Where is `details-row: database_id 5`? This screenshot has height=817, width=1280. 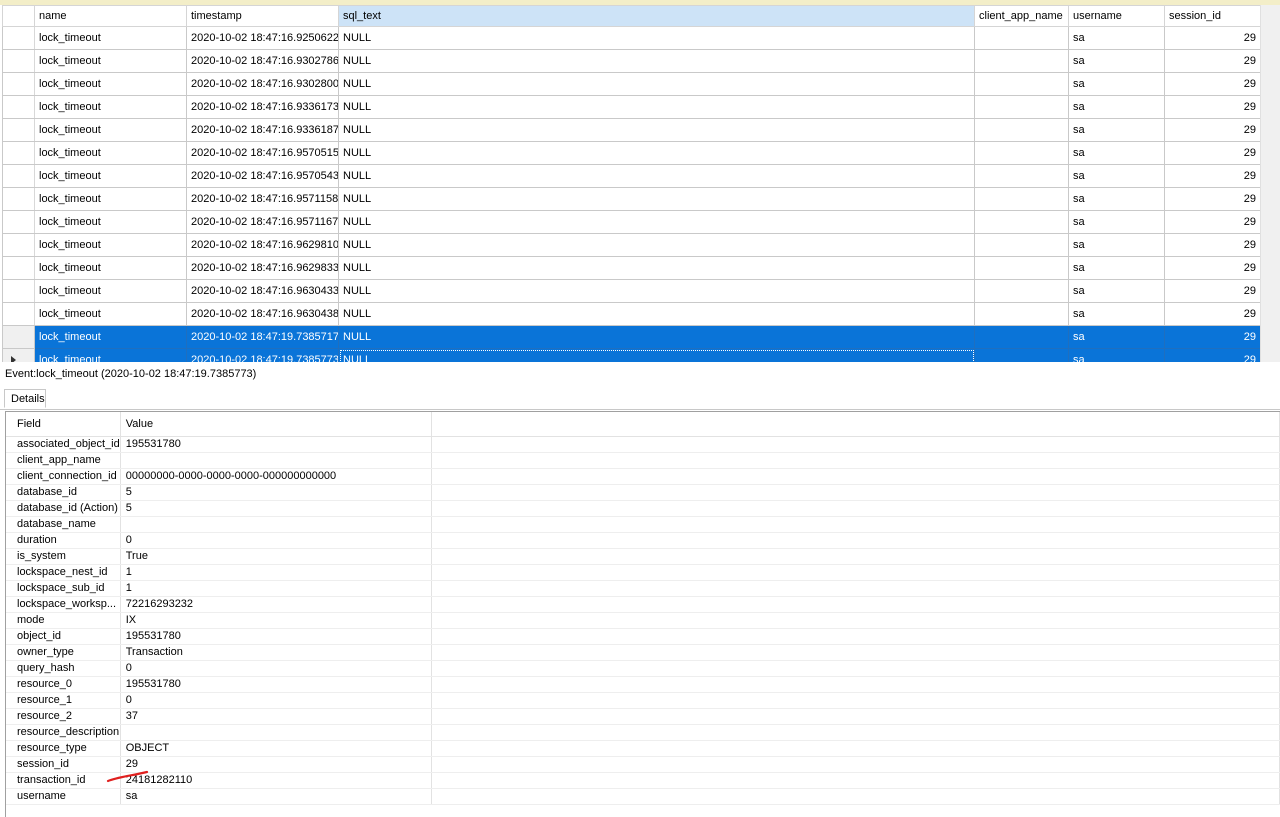 details-row: database_id 5 is located at coordinates (643, 492).